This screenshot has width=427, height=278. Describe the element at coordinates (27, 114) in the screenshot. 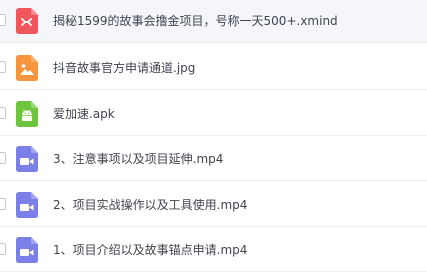

I see `android-apk-icon` at that location.